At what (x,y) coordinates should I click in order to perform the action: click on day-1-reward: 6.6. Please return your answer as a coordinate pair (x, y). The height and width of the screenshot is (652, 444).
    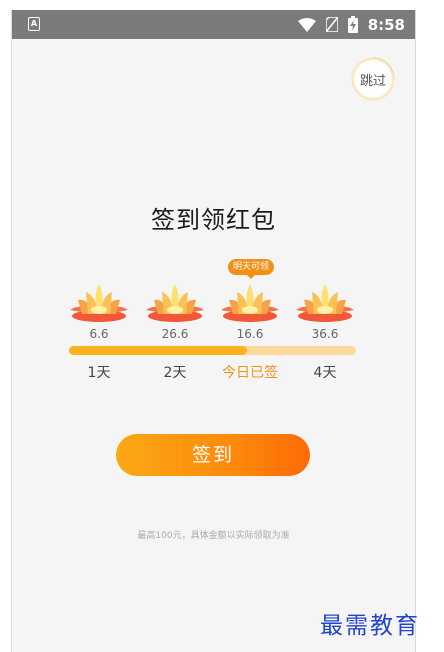
    Looking at the image, I should click on (99, 310).